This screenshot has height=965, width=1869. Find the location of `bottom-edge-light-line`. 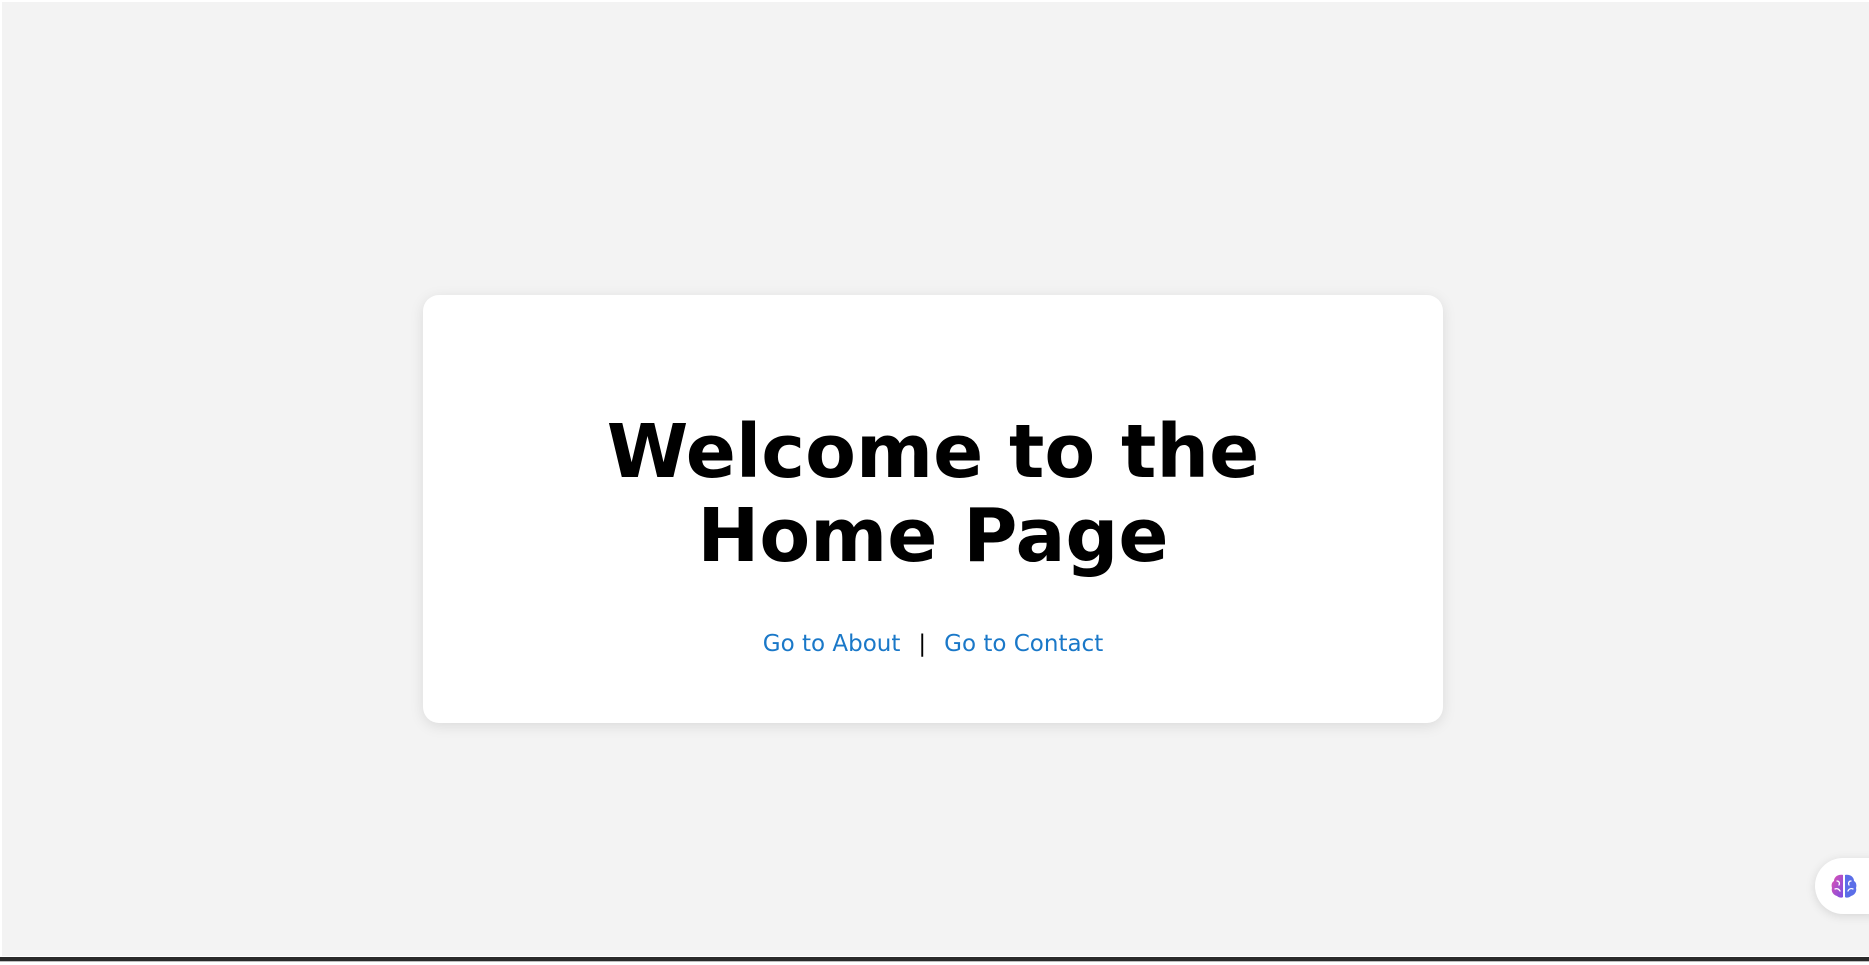

bottom-edge-light-line is located at coordinates (934, 961).